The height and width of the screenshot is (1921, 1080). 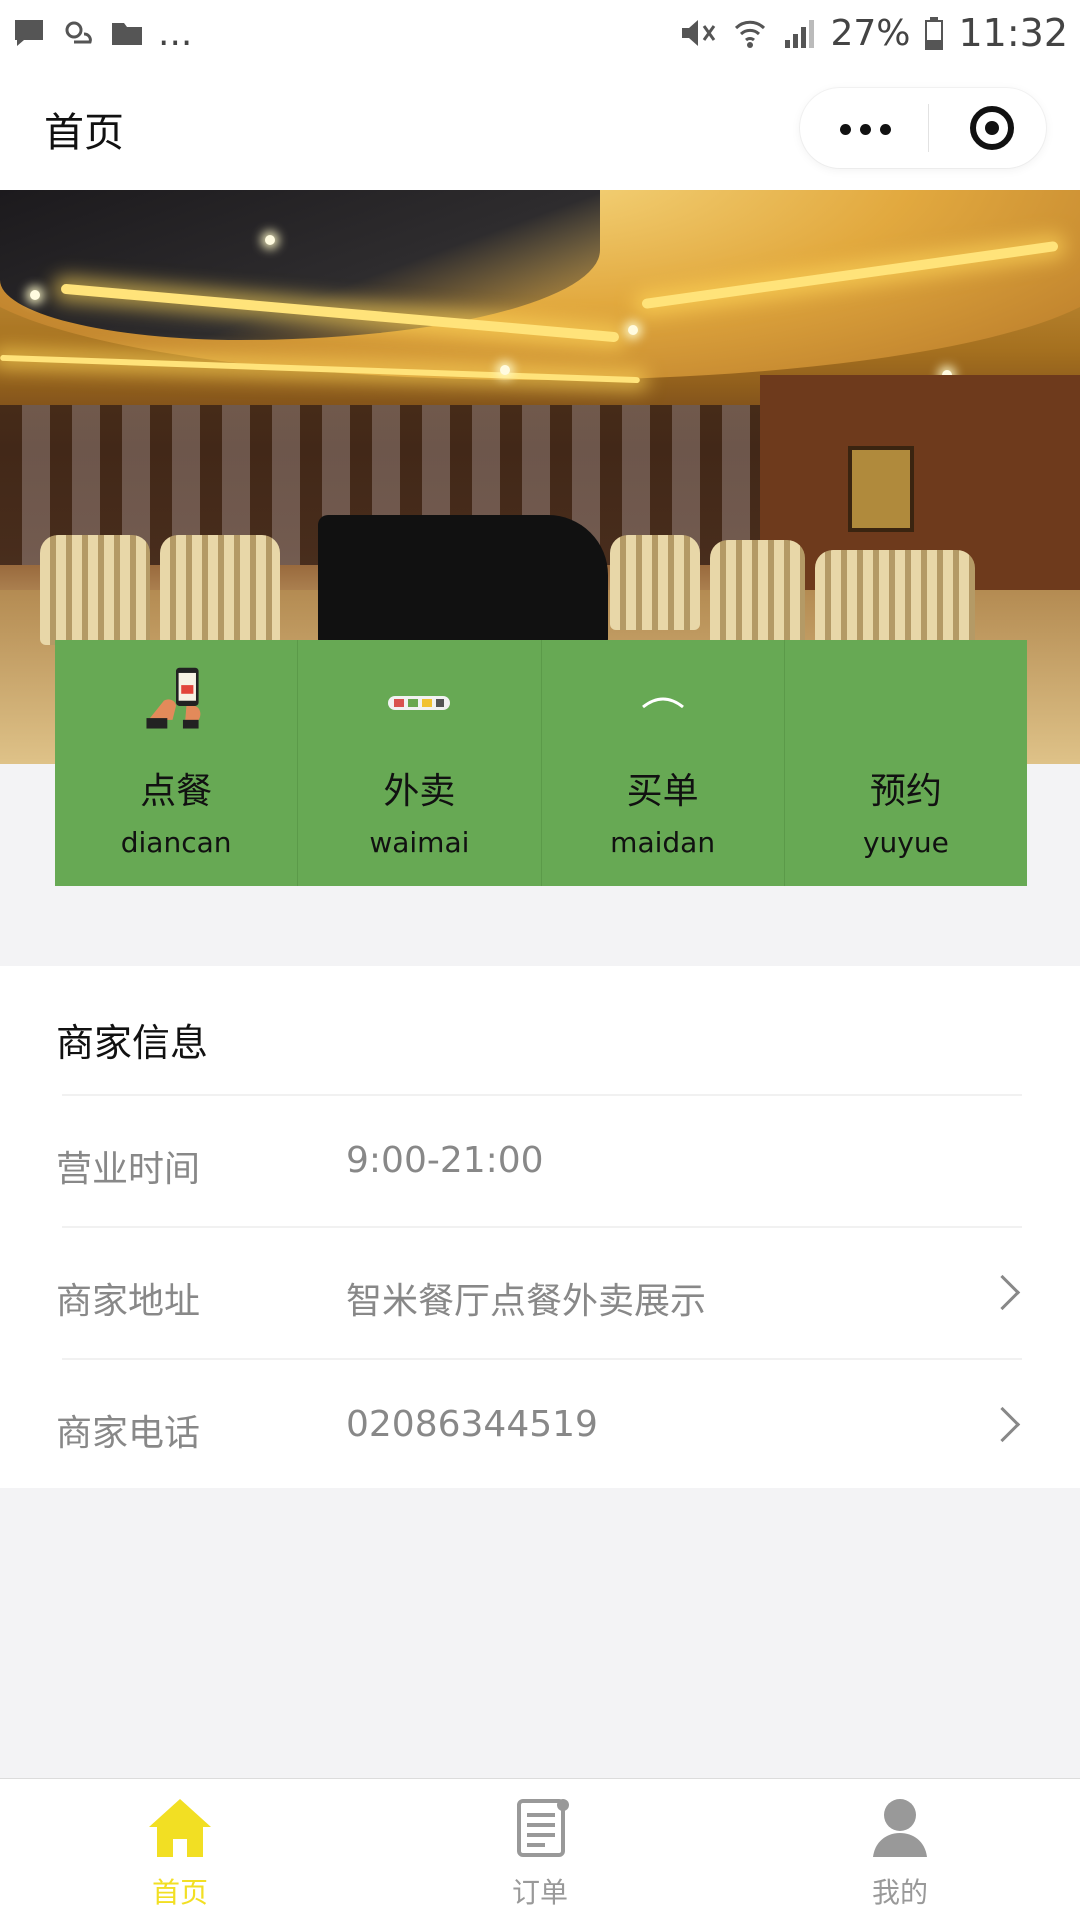 I want to click on weather-icon, so click(x=78, y=32).